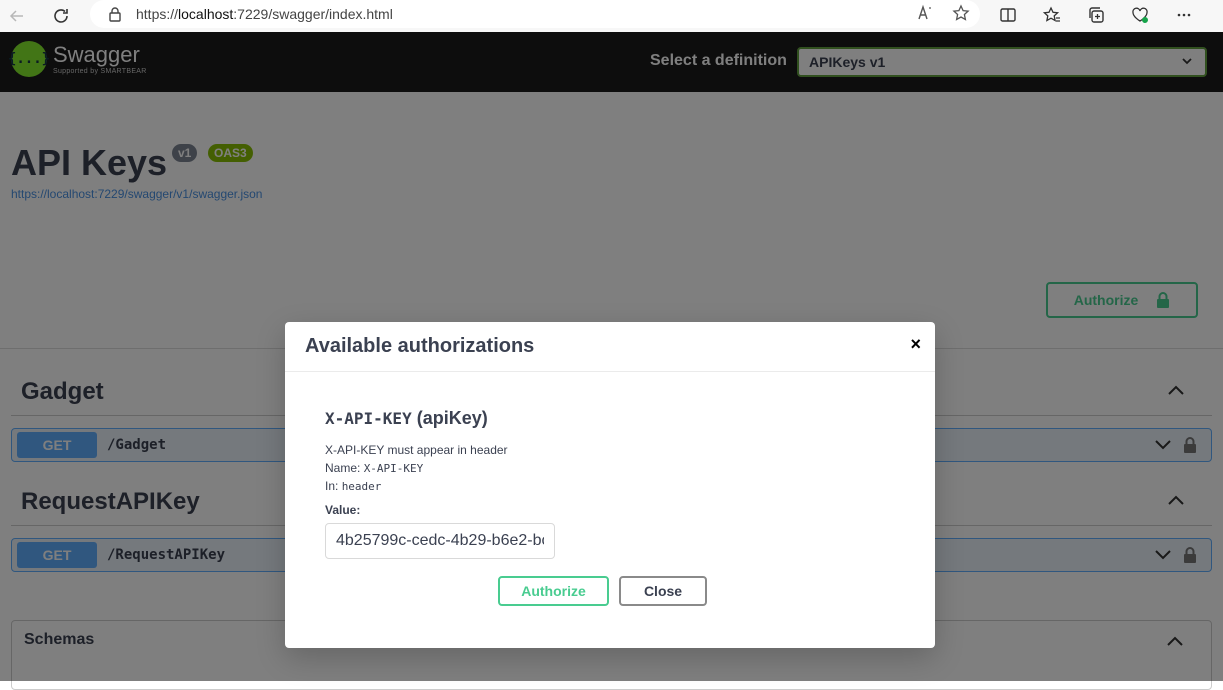 This screenshot has width=1223, height=690. I want to click on auth-in-line: In: header, so click(353, 486).